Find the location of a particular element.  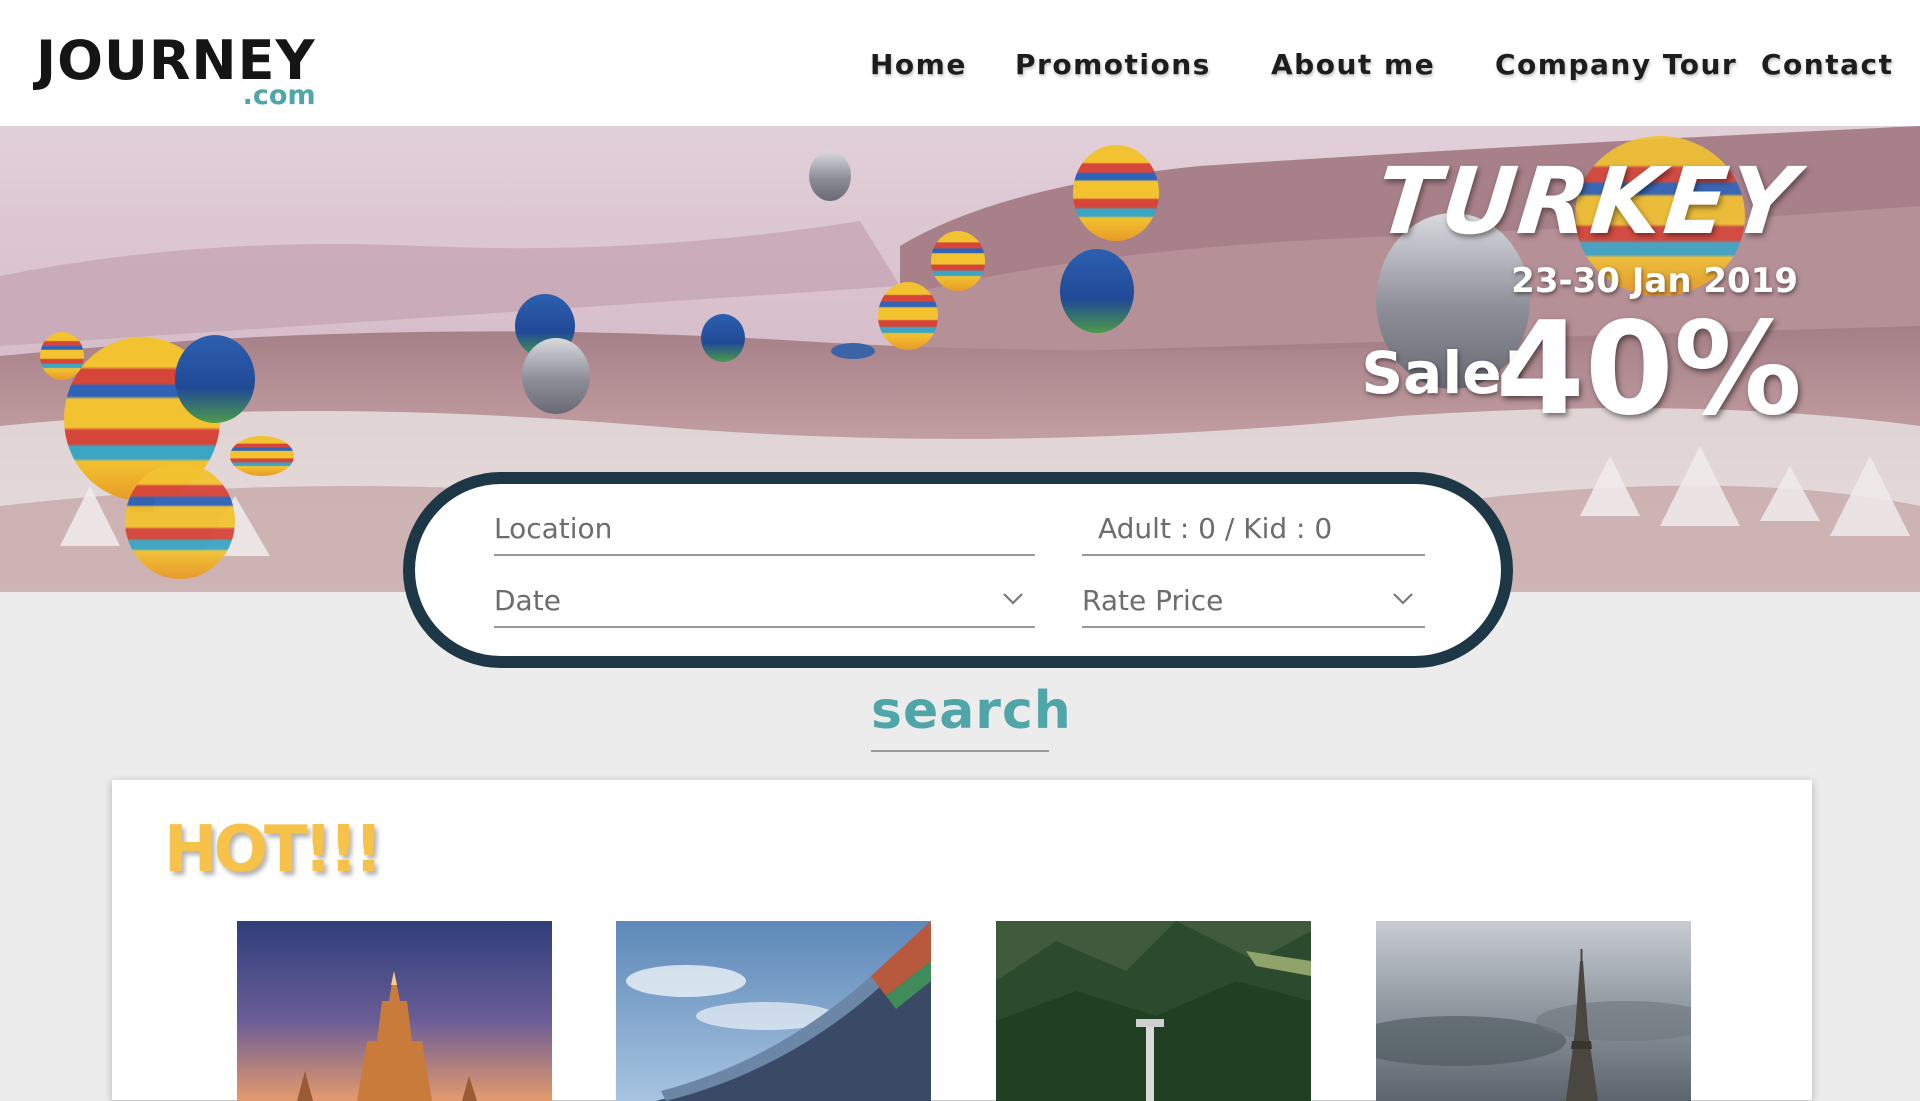

location-input: Location is located at coordinates (764, 529).